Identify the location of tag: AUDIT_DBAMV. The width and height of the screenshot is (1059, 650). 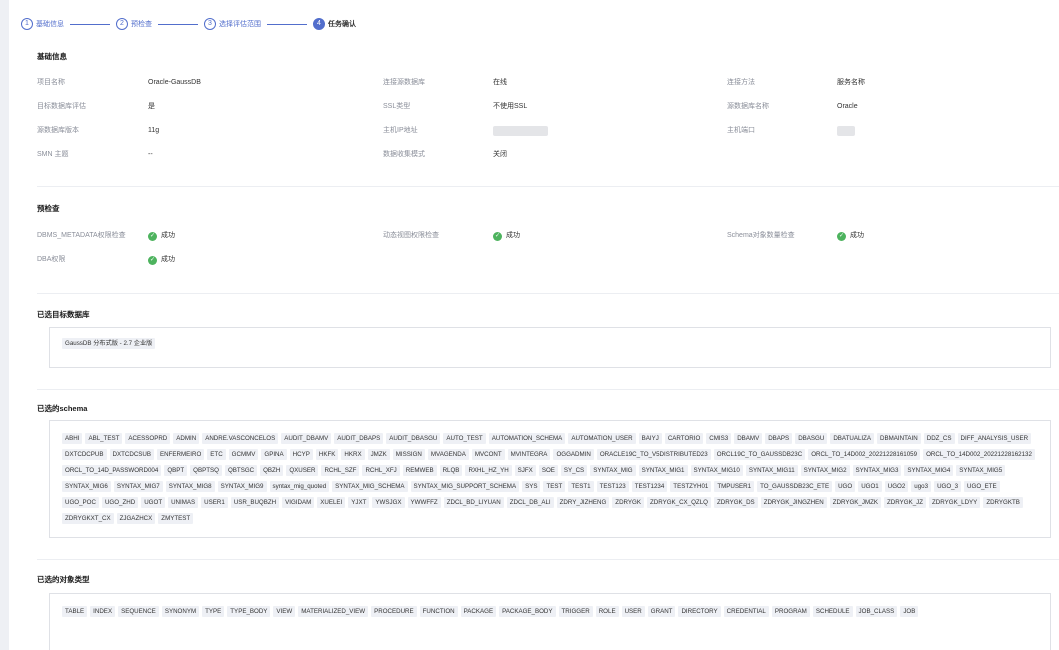
(306, 438).